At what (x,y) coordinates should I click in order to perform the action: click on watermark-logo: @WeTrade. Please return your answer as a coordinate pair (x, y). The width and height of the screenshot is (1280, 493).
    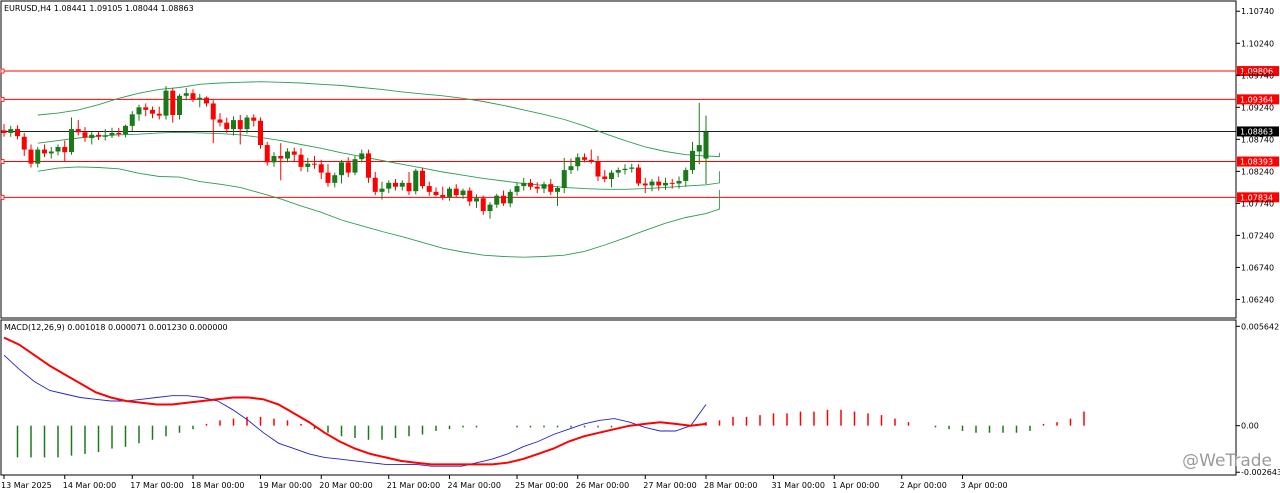
    Looking at the image, I should click on (1227, 461).